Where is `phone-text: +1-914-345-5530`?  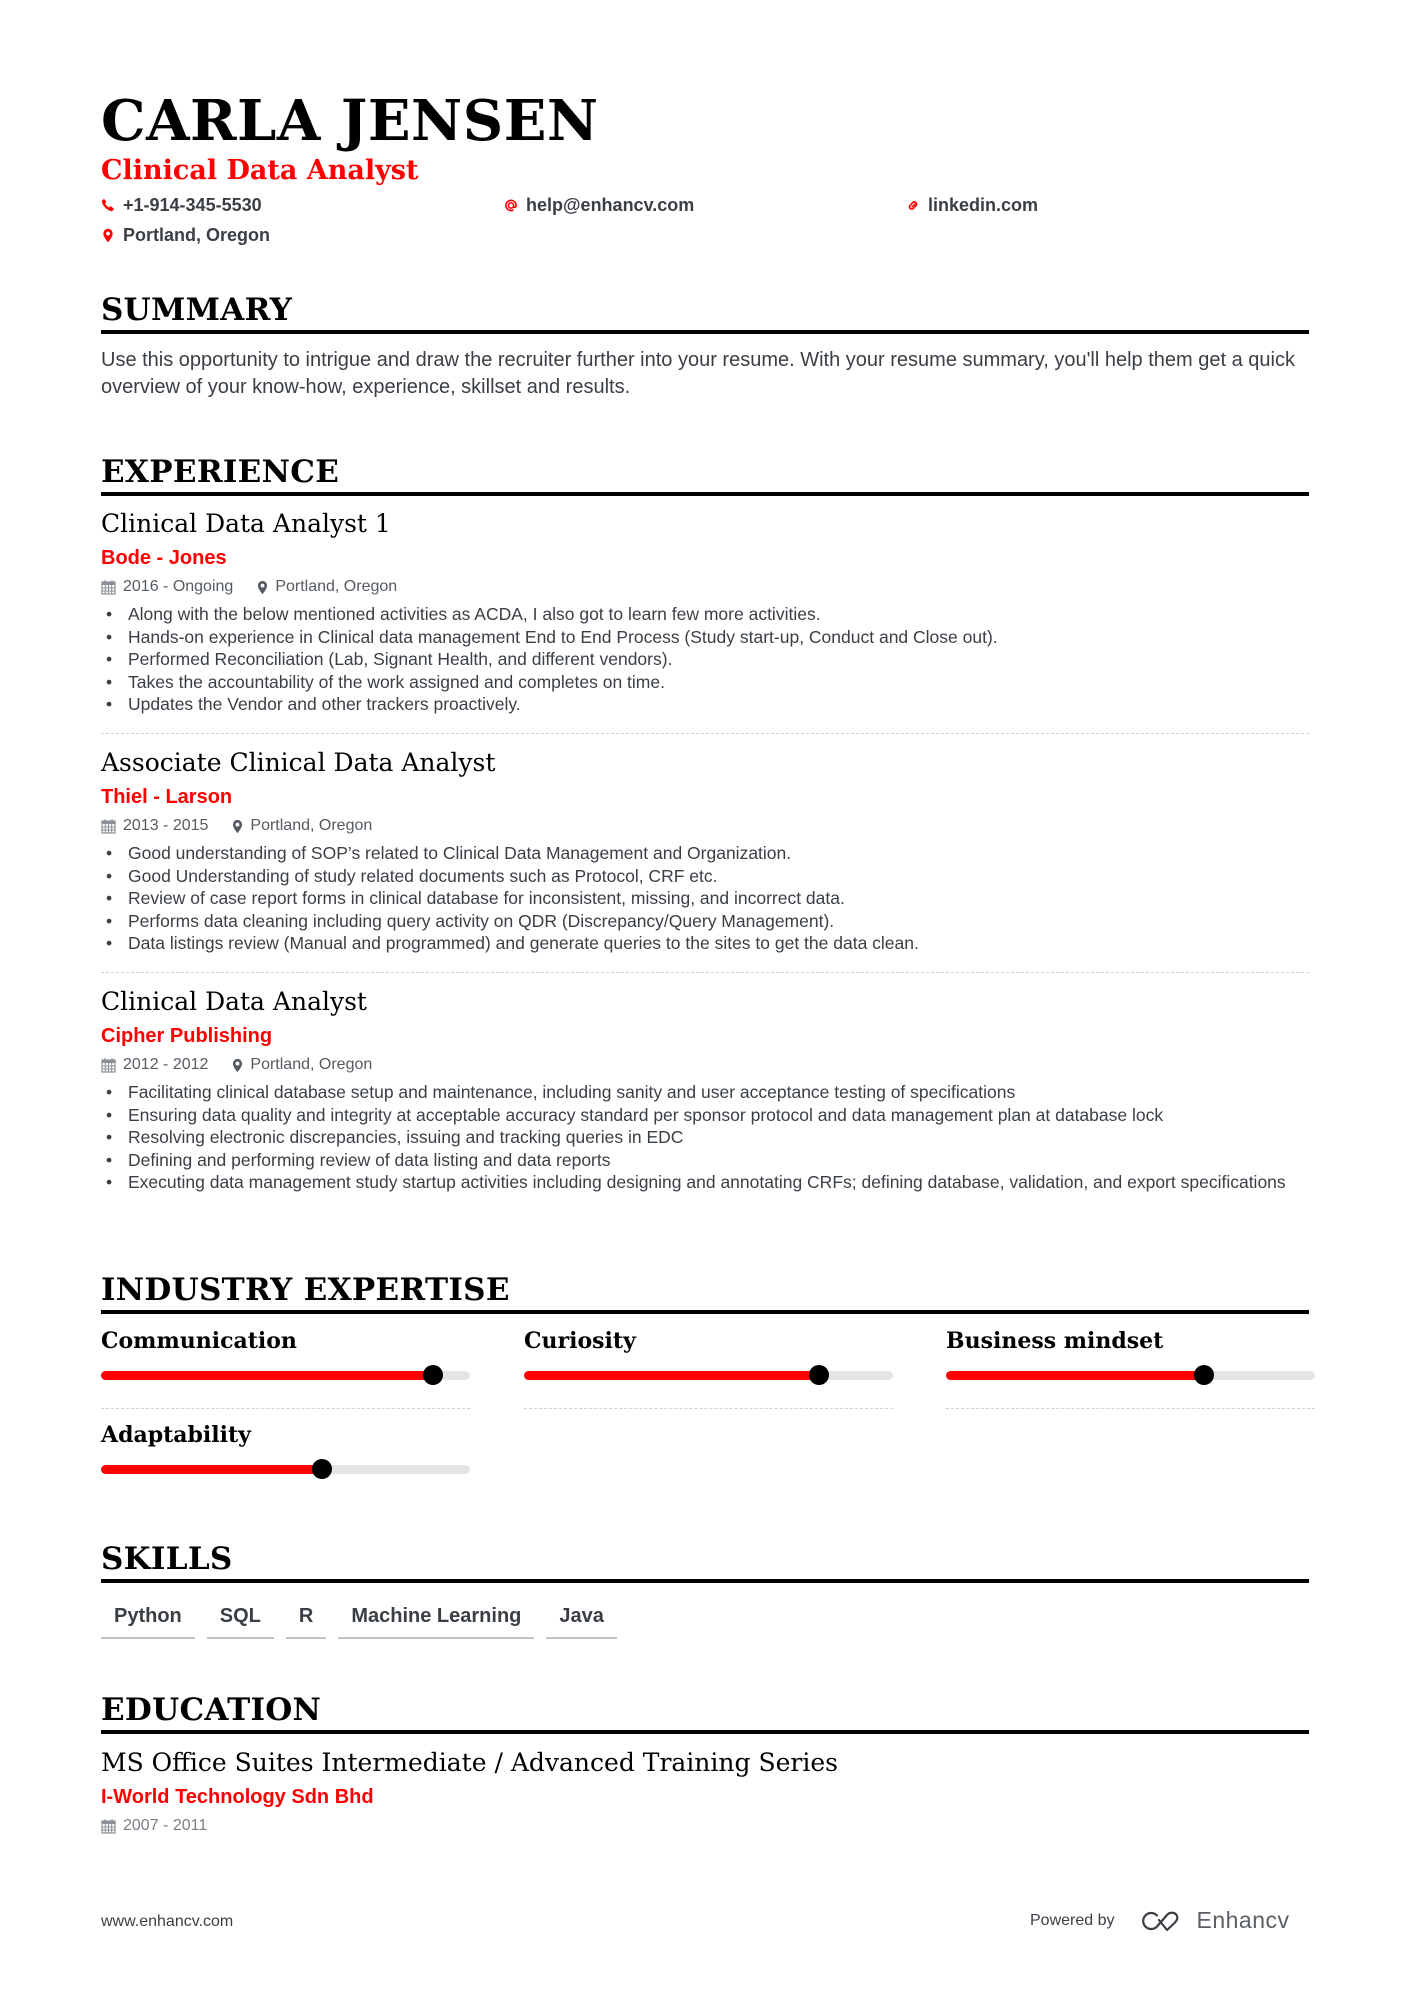 phone-text: +1-914-345-5530 is located at coordinates (192, 205).